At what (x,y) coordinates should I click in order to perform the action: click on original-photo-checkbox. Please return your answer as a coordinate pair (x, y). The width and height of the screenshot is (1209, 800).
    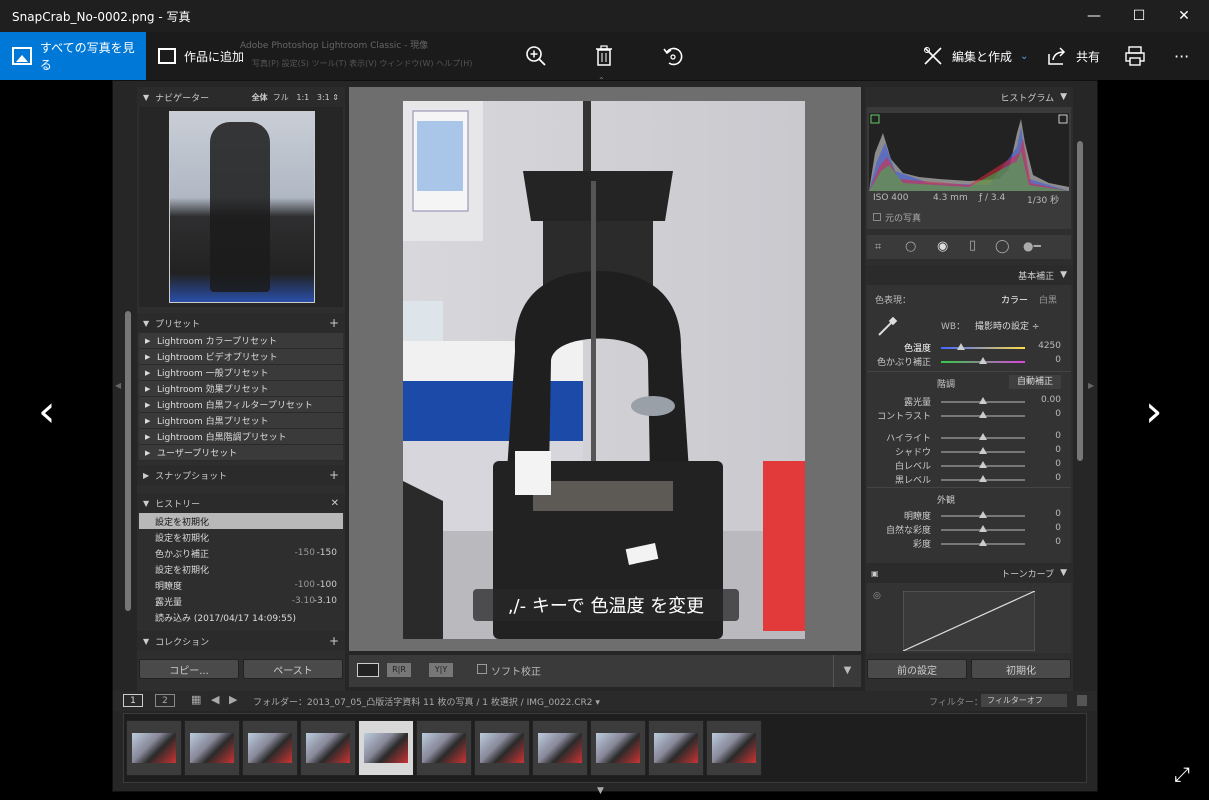
    Looking at the image, I should click on (877, 217).